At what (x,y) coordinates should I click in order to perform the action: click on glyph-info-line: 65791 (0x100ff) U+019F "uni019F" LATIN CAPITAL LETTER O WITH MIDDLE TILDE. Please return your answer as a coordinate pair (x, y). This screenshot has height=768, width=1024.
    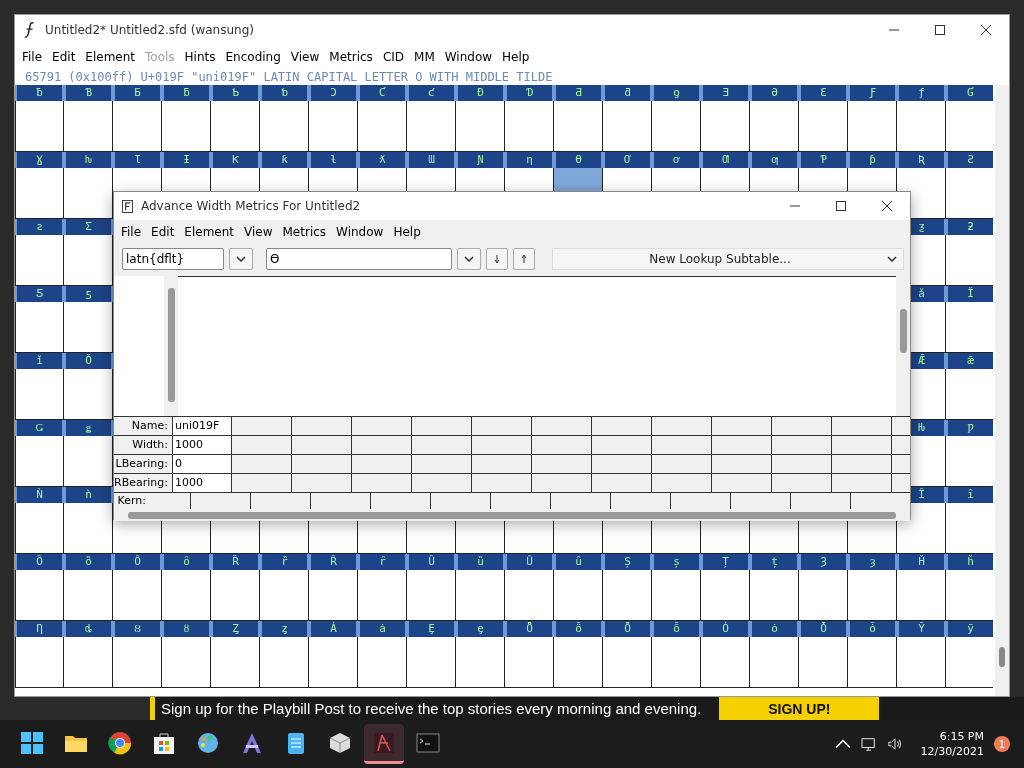
    Looking at the image, I should click on (289, 77).